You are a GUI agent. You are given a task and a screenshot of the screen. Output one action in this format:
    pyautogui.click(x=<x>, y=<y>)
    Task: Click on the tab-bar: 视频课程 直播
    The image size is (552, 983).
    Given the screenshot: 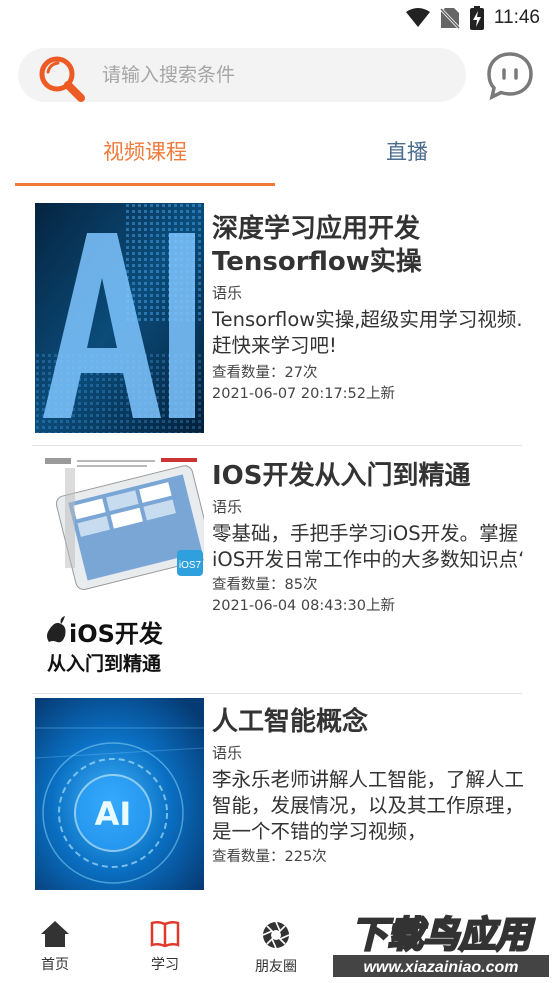 What is the action you would take?
    pyautogui.click(x=276, y=154)
    